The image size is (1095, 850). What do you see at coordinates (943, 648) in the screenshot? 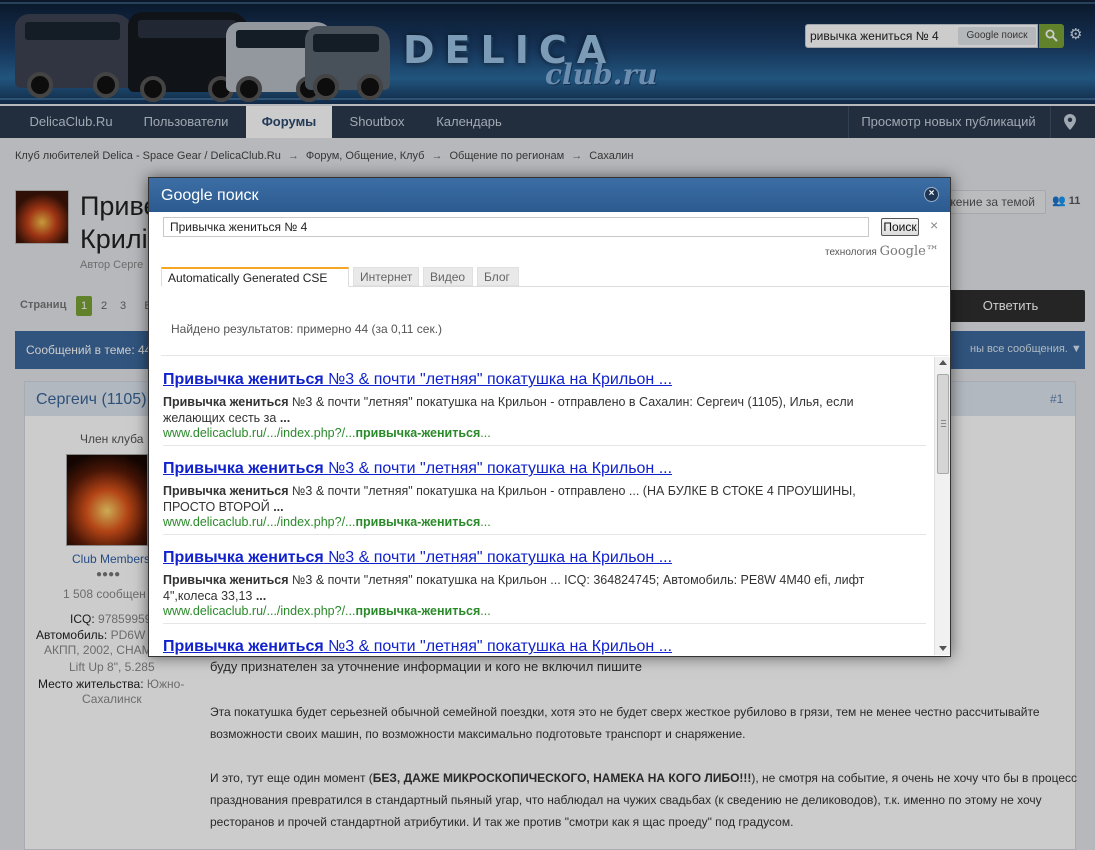
I see `scroll-down-arrow-icon` at bounding box center [943, 648].